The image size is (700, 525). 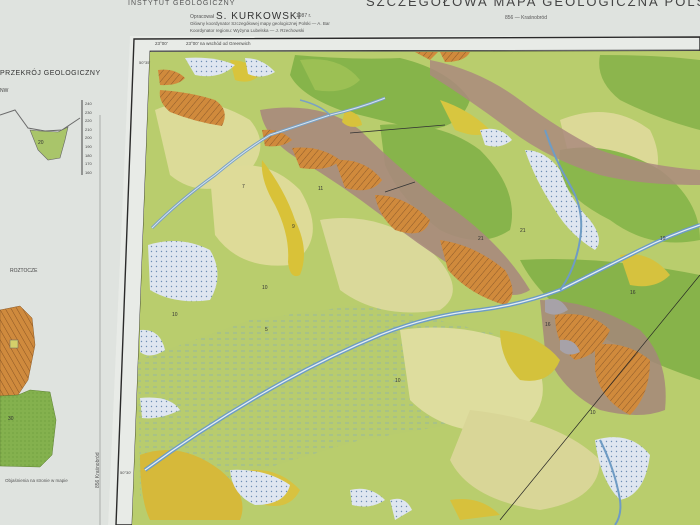 What do you see at coordinates (266, 330) in the screenshot?
I see `unit-number: 5` at bounding box center [266, 330].